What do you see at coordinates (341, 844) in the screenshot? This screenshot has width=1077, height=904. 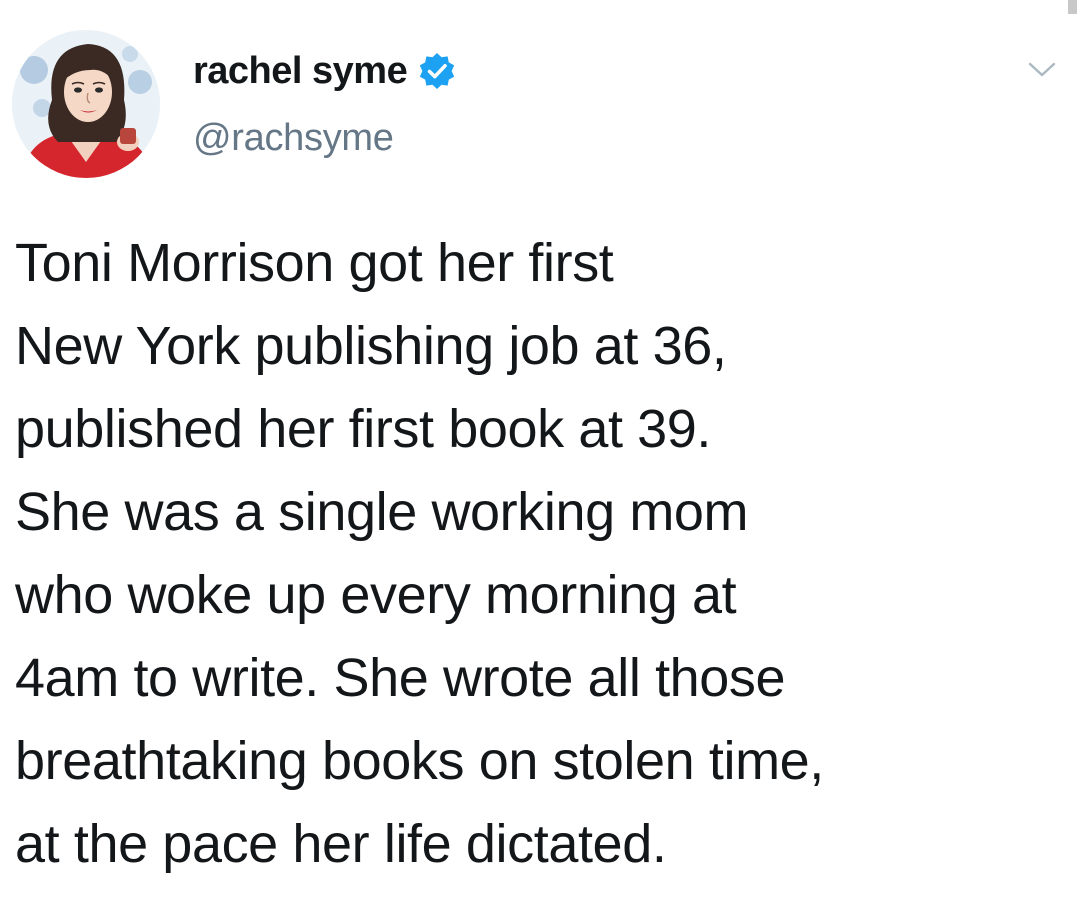 I see `tweet-text-line: at the pace her life dictated.` at bounding box center [341, 844].